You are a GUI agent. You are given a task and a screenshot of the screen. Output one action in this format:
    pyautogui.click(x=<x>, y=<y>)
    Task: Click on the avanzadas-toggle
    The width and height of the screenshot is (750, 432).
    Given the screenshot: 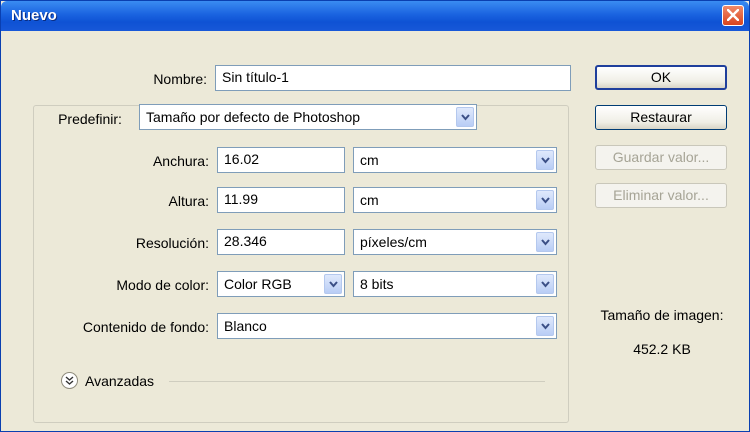 What is the action you would take?
    pyautogui.click(x=69, y=380)
    